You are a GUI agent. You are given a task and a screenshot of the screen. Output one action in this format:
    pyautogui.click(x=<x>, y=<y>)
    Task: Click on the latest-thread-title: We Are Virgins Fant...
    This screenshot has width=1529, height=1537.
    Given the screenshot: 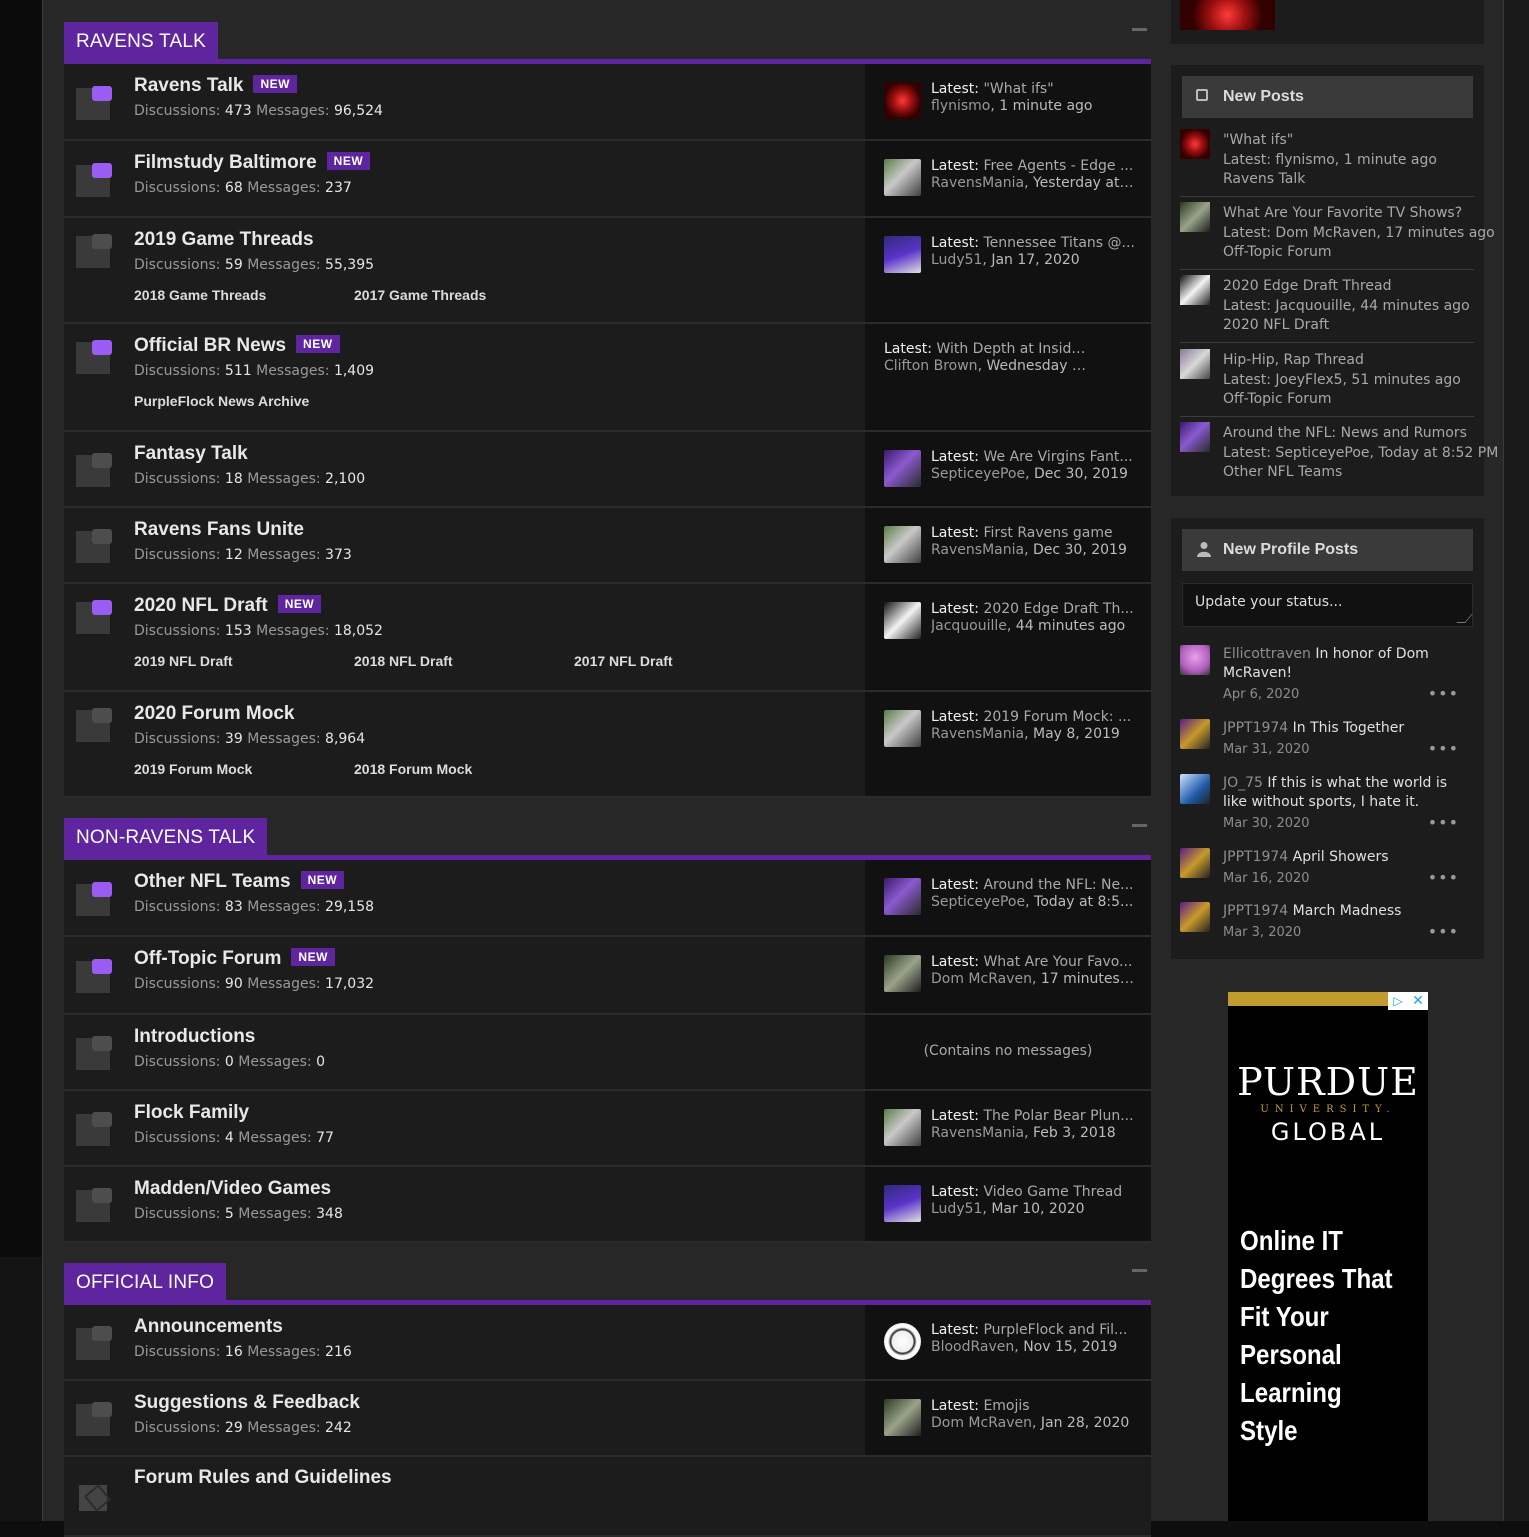 What is the action you would take?
    pyautogui.click(x=1057, y=457)
    